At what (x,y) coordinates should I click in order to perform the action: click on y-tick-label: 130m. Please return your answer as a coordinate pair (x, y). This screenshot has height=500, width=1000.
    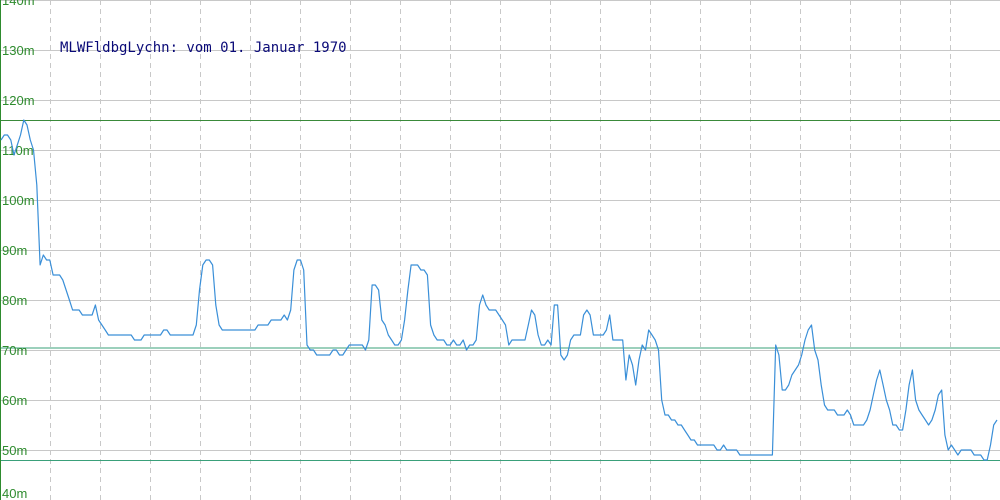
    Looking at the image, I should click on (18, 50).